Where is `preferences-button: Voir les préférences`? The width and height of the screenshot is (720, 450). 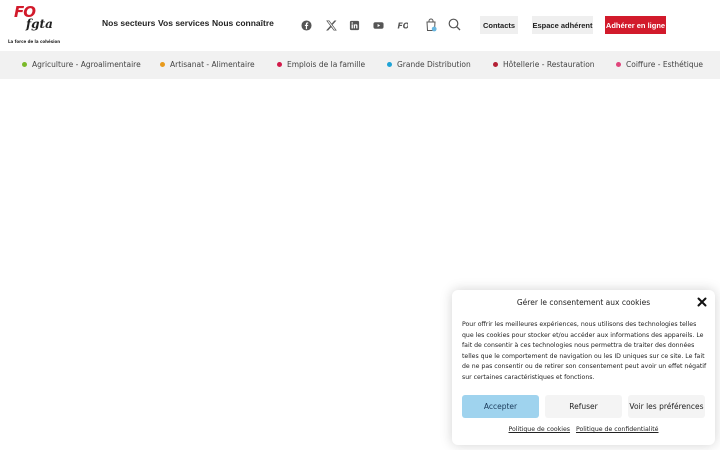 preferences-button: Voir les préférences is located at coordinates (666, 406).